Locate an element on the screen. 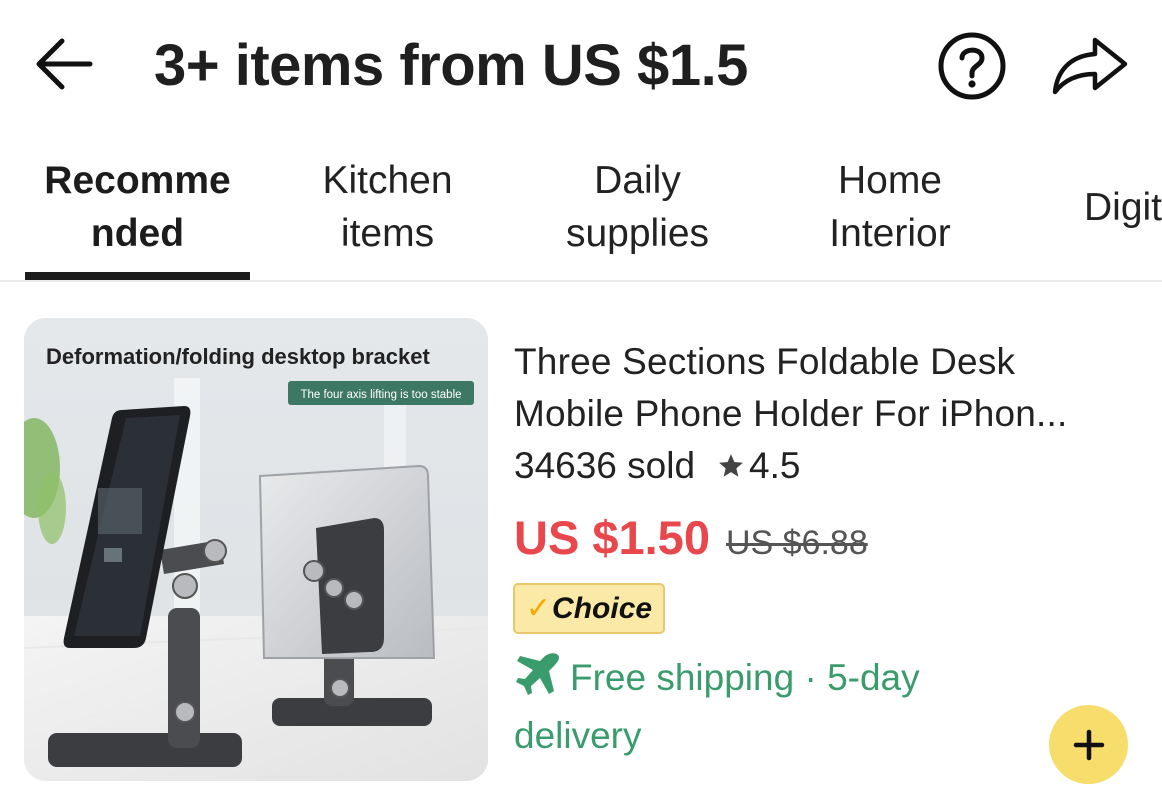  product-meta: 34636 sold 4.5 is located at coordinates (657, 466).